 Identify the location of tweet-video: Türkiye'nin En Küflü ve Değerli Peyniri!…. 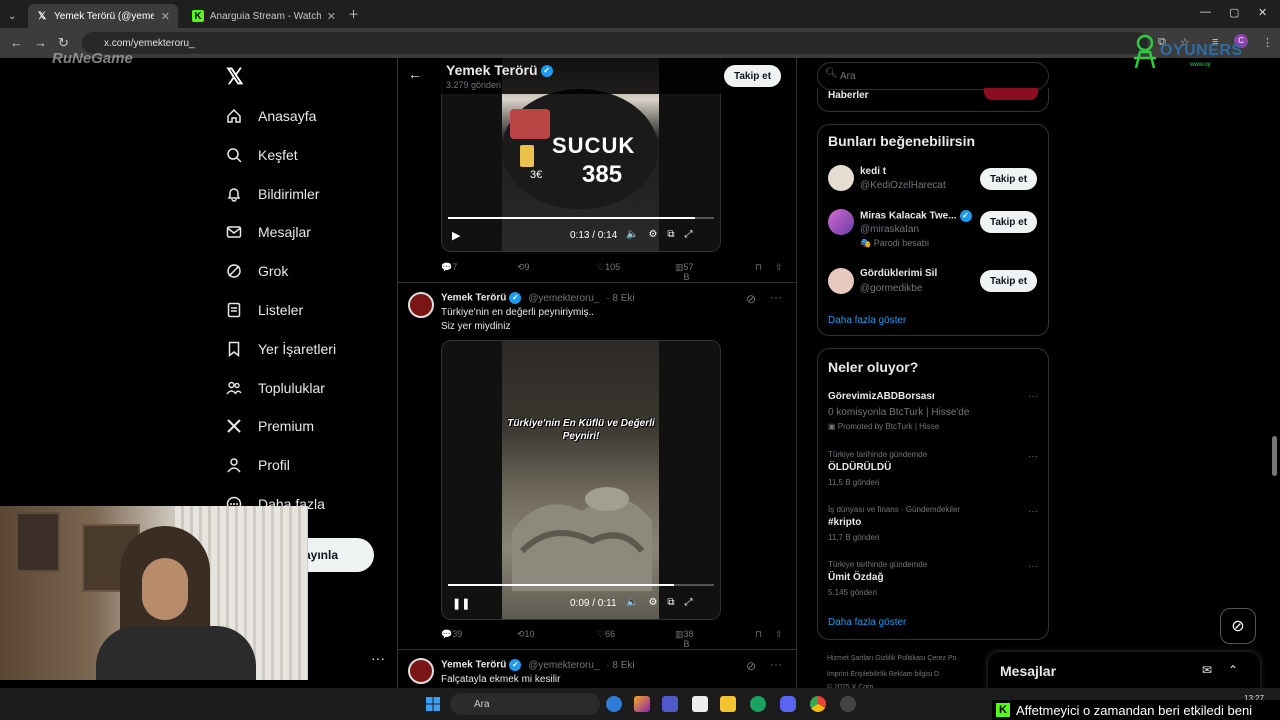
(581, 480).